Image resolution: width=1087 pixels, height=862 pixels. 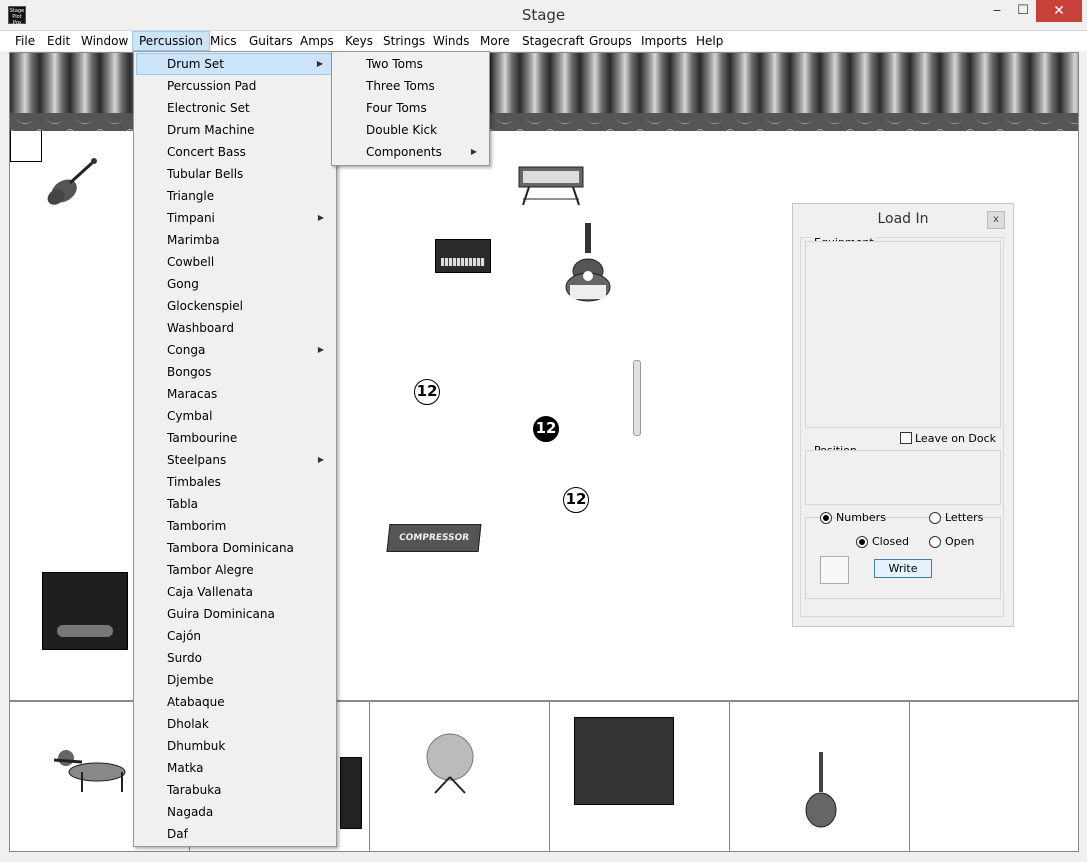 What do you see at coordinates (404, 41) in the screenshot?
I see `menu-strings: Strings` at bounding box center [404, 41].